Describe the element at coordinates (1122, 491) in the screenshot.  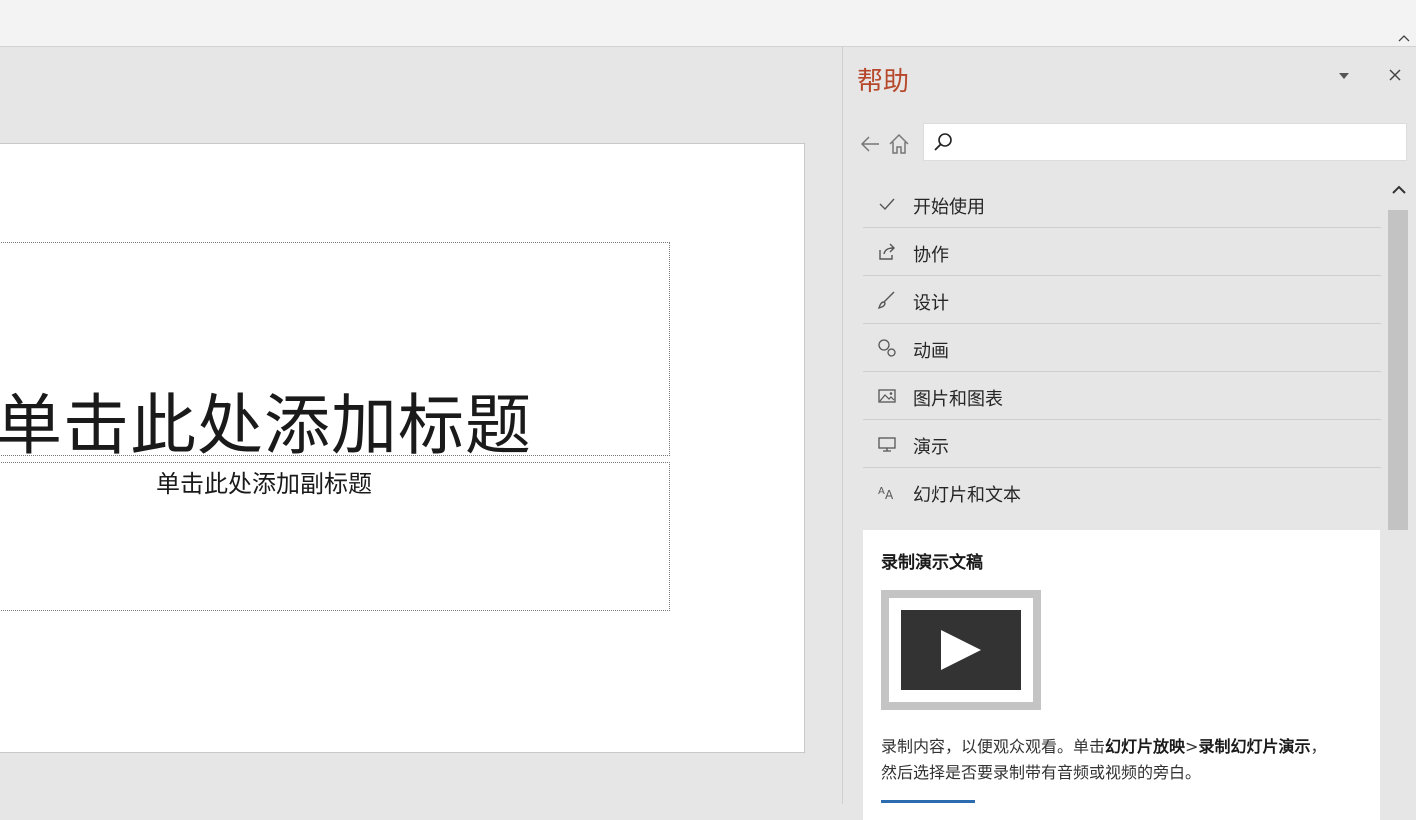
I see `category-item-slides-text: AA 幻灯片和文本` at that location.